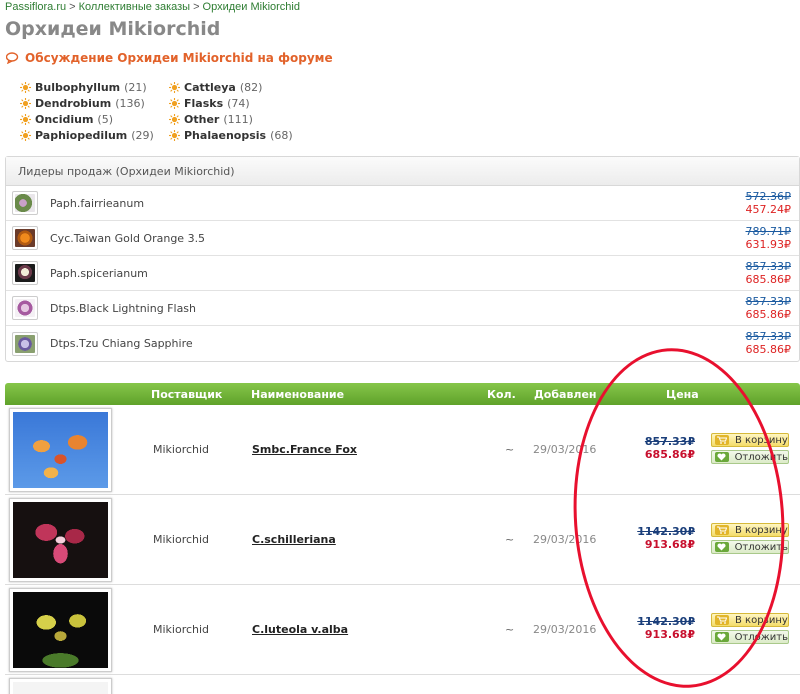 The height and width of the screenshot is (694, 800). Describe the element at coordinates (669, 544) in the screenshot. I see `new-price: 913.68₽` at that location.